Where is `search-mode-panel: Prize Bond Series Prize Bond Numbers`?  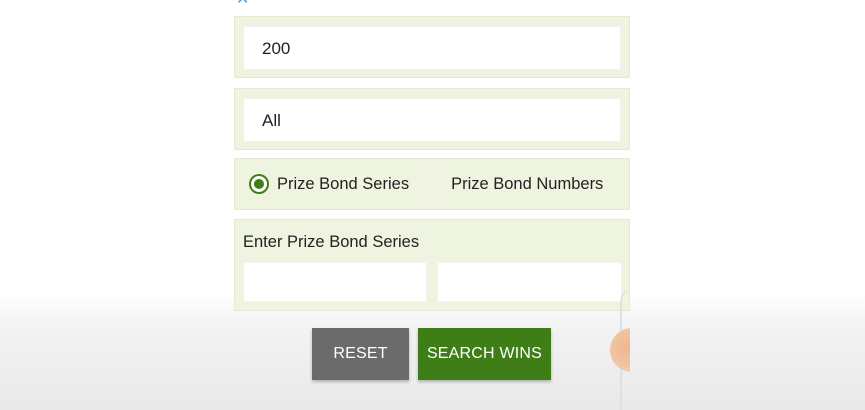 search-mode-panel: Prize Bond Series Prize Bond Numbers is located at coordinates (432, 184).